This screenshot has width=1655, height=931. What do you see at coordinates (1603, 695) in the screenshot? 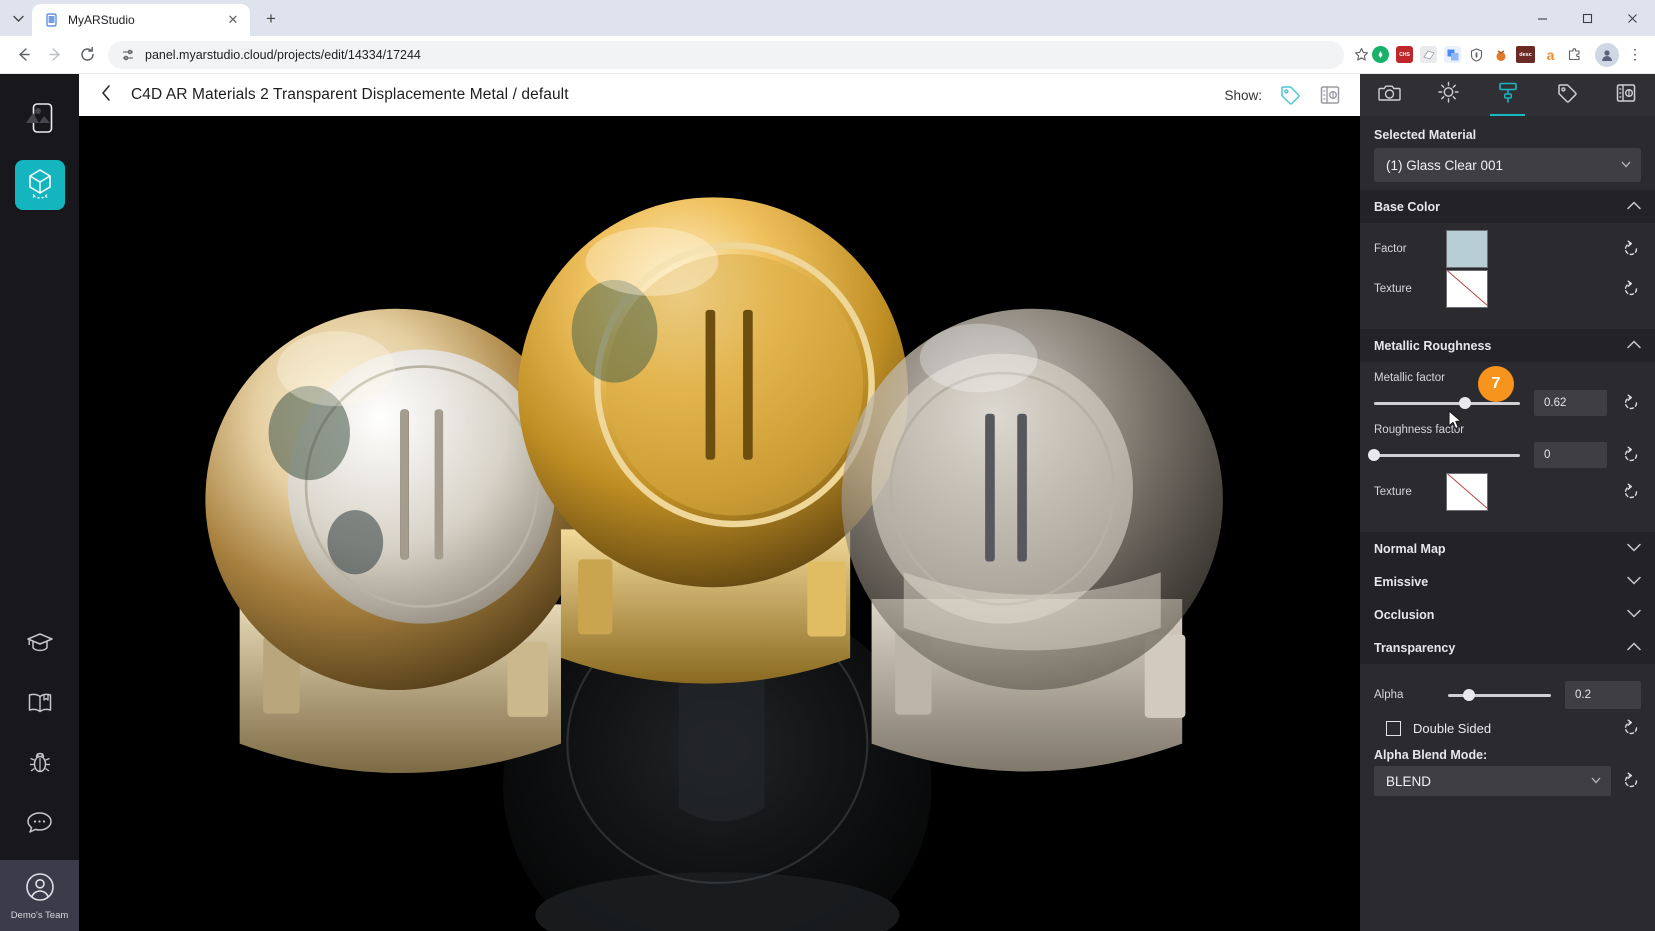
I see `alpha-value: 0.2` at bounding box center [1603, 695].